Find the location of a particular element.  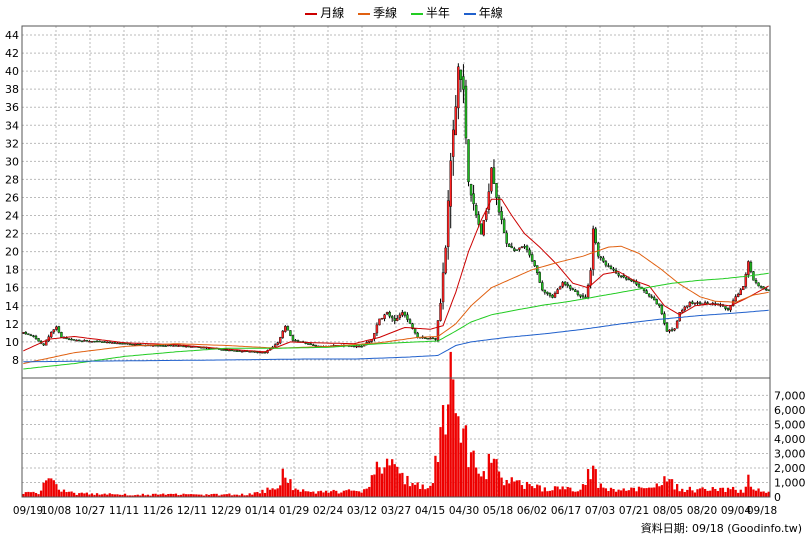

price-tick-label: 38 is located at coordinates (12, 89).